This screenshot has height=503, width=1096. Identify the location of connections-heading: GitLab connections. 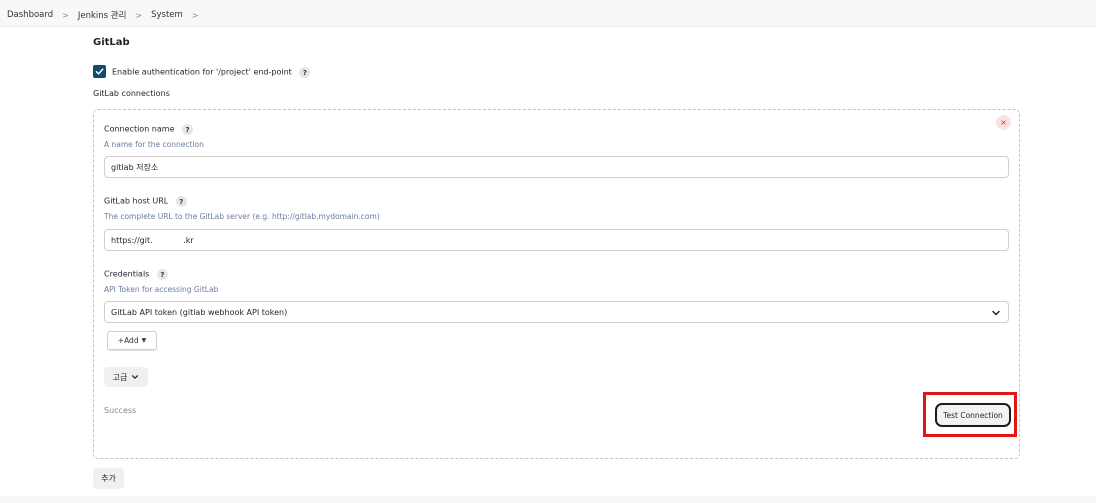
(131, 93).